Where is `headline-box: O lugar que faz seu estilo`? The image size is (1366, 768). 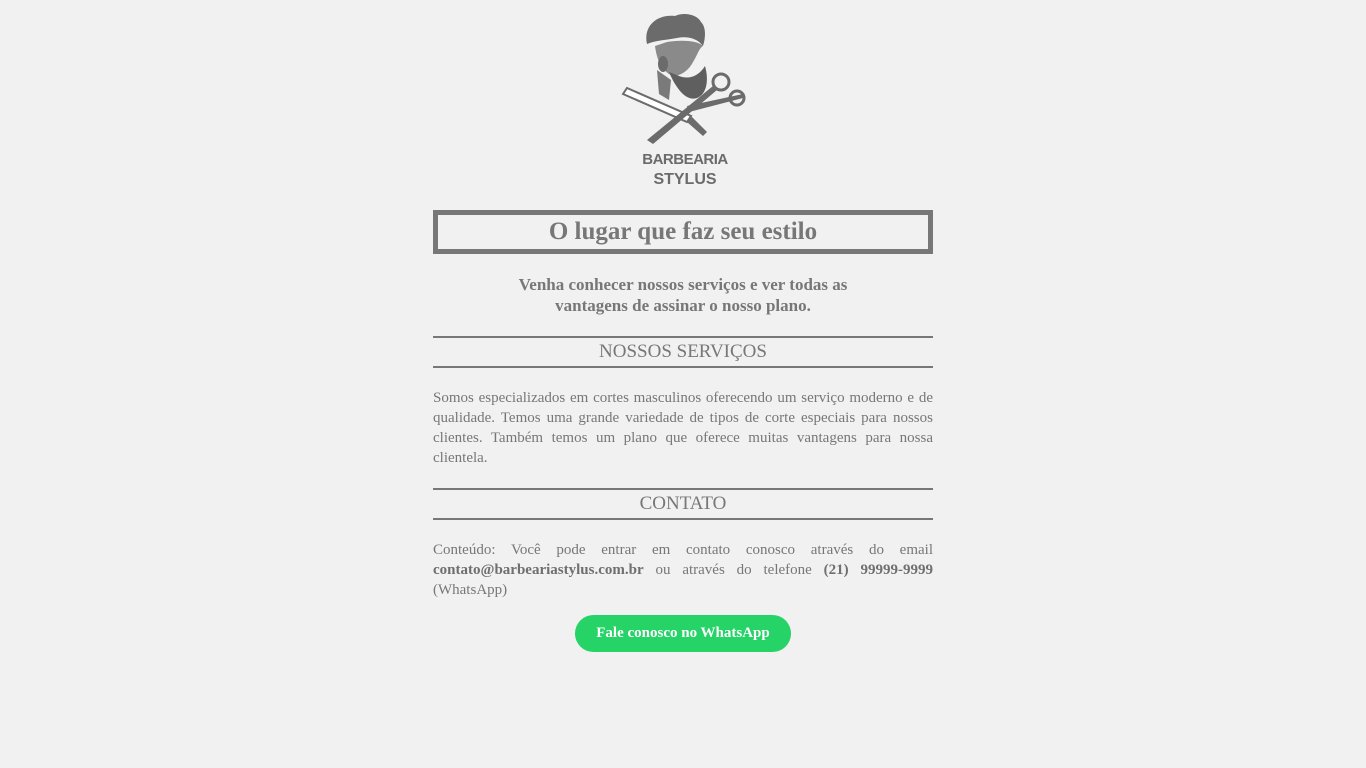 headline-box: O lugar que faz seu estilo is located at coordinates (683, 232).